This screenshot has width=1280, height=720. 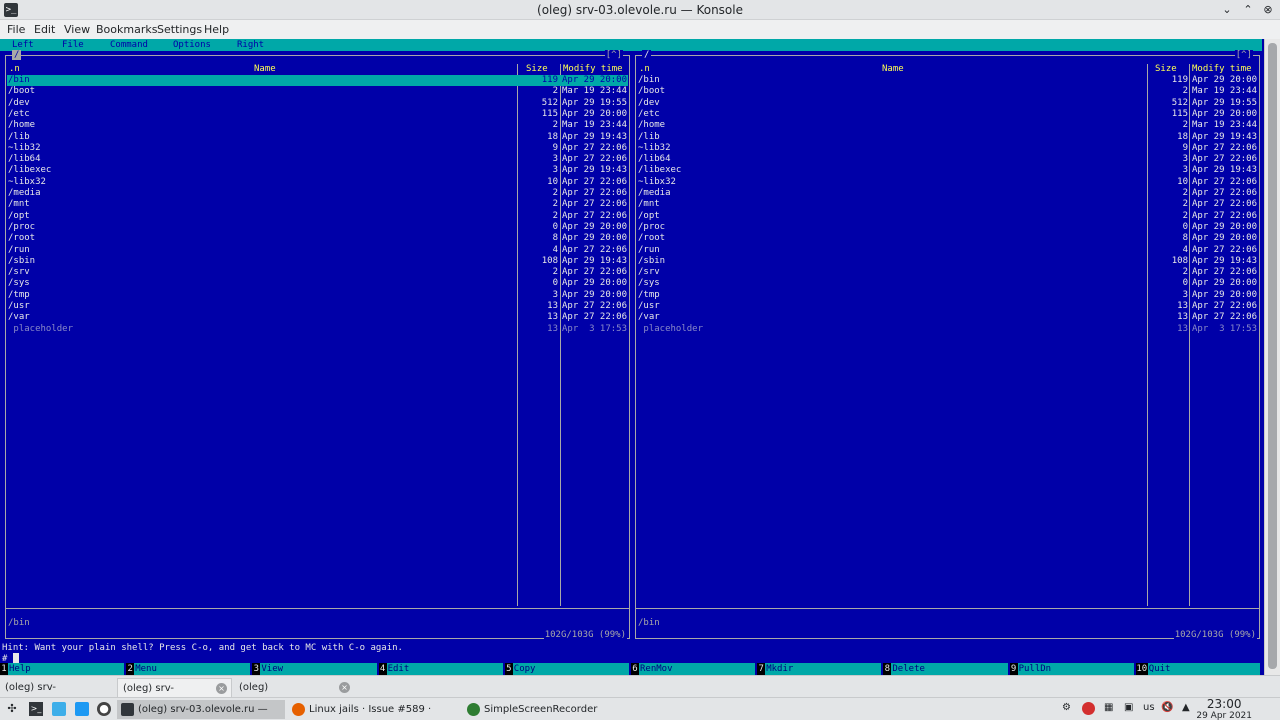 I want to click on menu-help: Help, so click(x=216, y=29).